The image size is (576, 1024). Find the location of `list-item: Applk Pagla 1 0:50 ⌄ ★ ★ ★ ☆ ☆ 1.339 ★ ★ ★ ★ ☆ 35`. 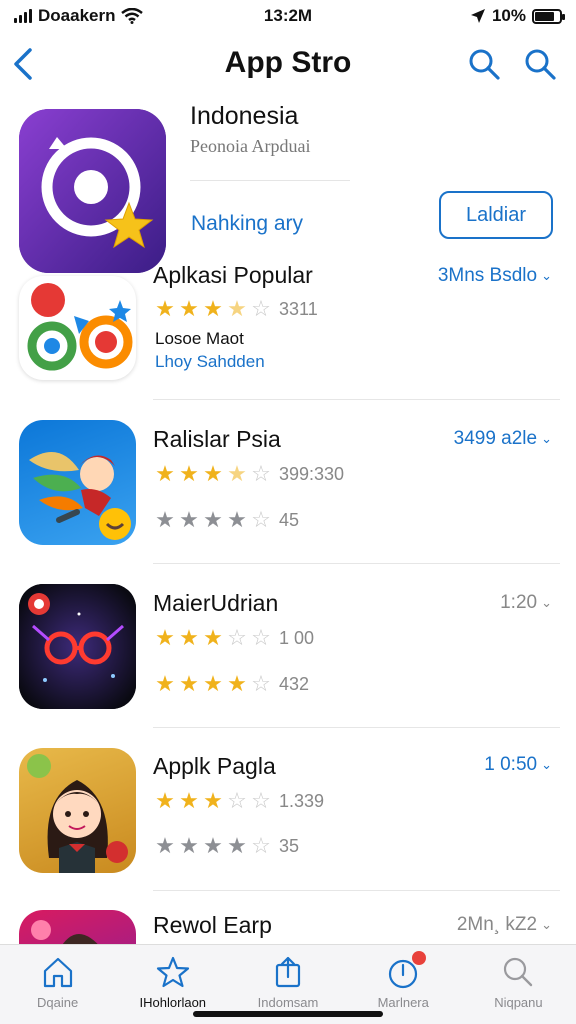

list-item: Applk Pagla 1 0:50 ⌄ ★ ★ ★ ☆ ☆ 1.339 ★ ★ ★ ★ ☆ 35 is located at coordinates (288, 823).